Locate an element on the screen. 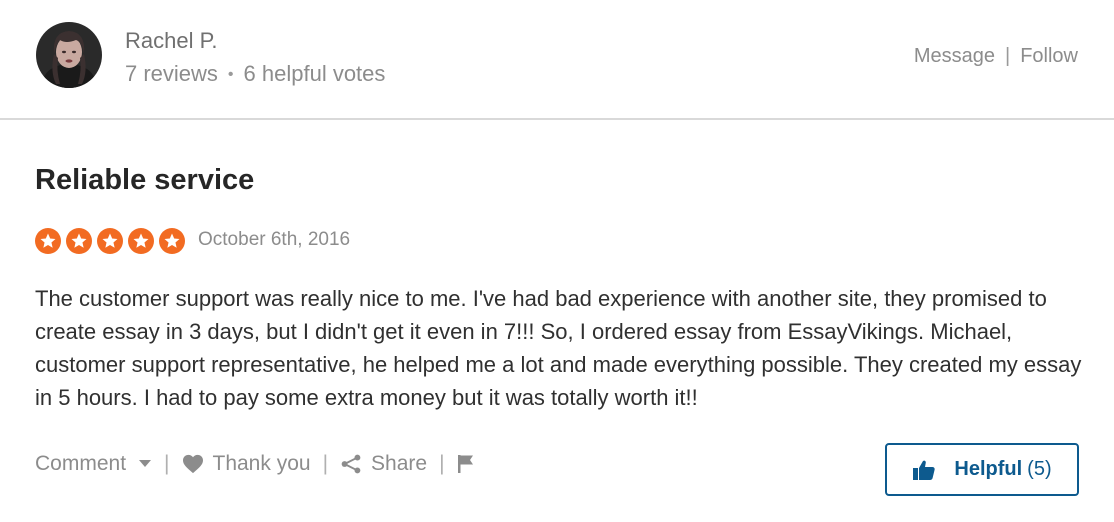  report-button is located at coordinates (466, 464).